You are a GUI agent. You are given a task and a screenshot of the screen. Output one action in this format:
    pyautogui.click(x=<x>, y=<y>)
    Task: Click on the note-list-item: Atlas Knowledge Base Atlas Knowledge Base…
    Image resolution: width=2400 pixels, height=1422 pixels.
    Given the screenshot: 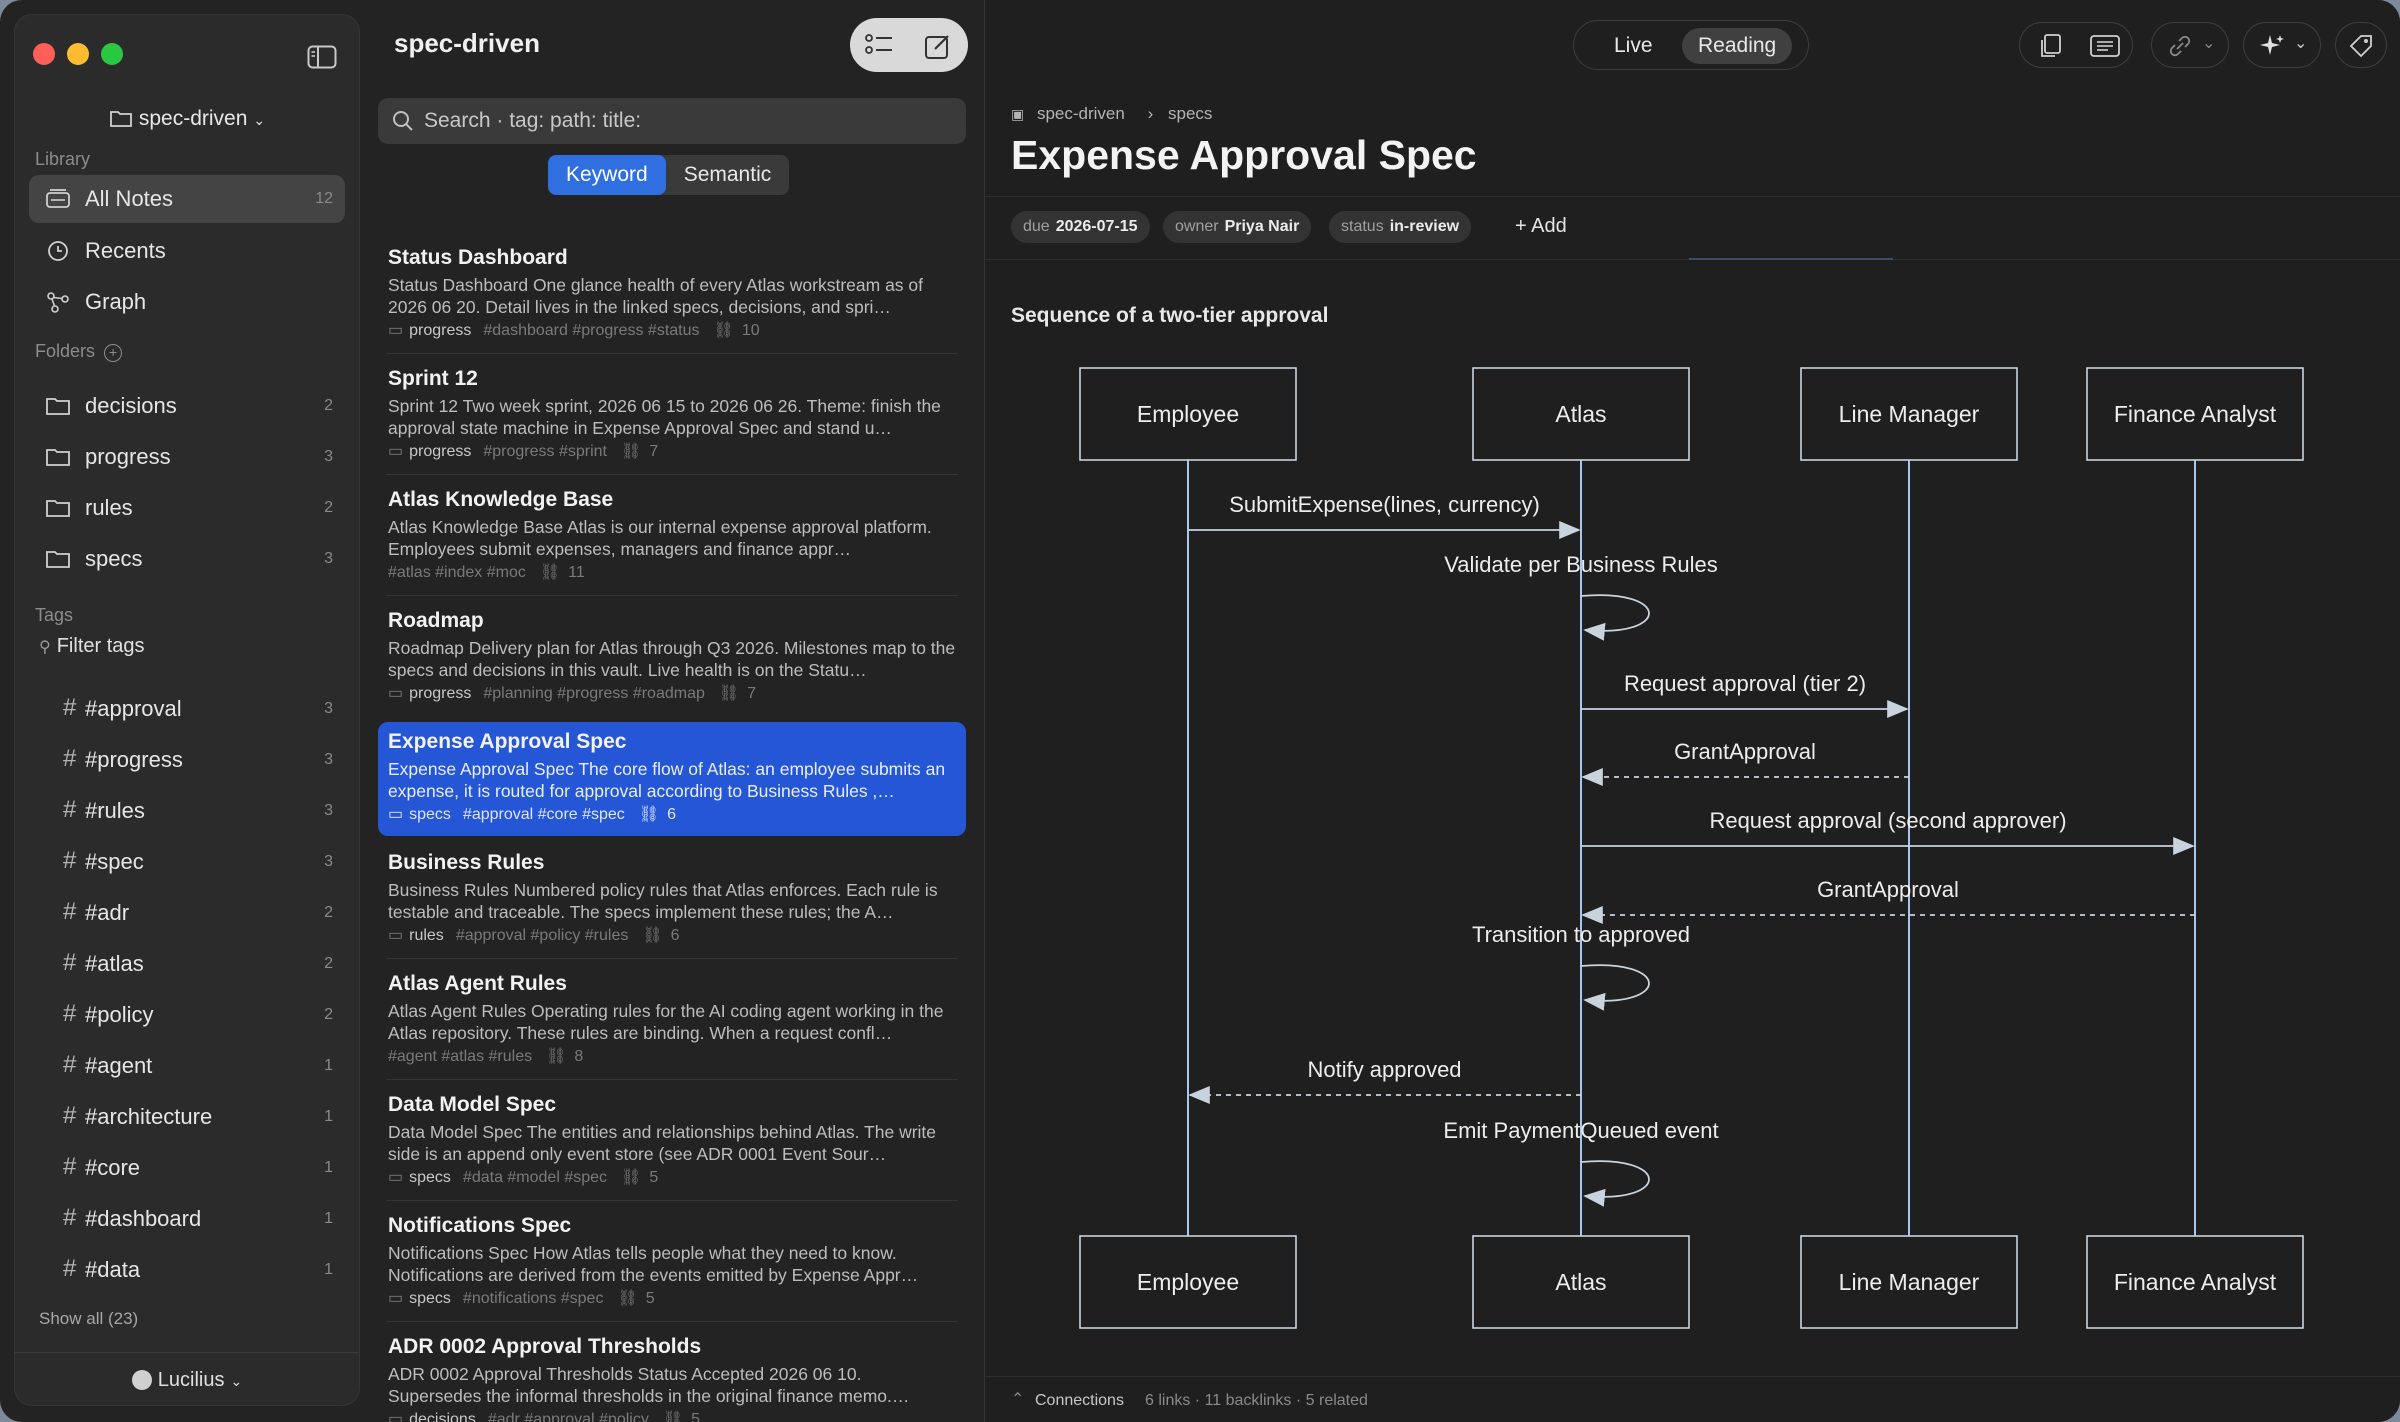 What is the action you would take?
    pyautogui.click(x=672, y=537)
    